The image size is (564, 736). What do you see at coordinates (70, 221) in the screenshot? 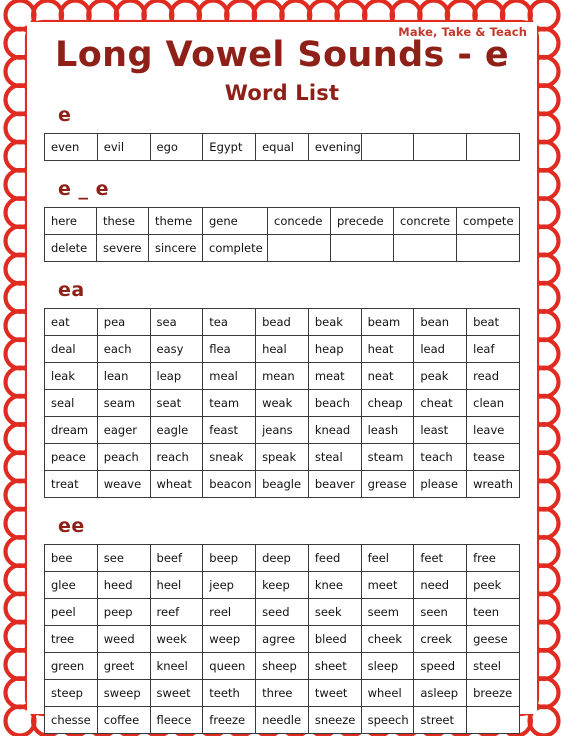
I see `word-cell: here` at bounding box center [70, 221].